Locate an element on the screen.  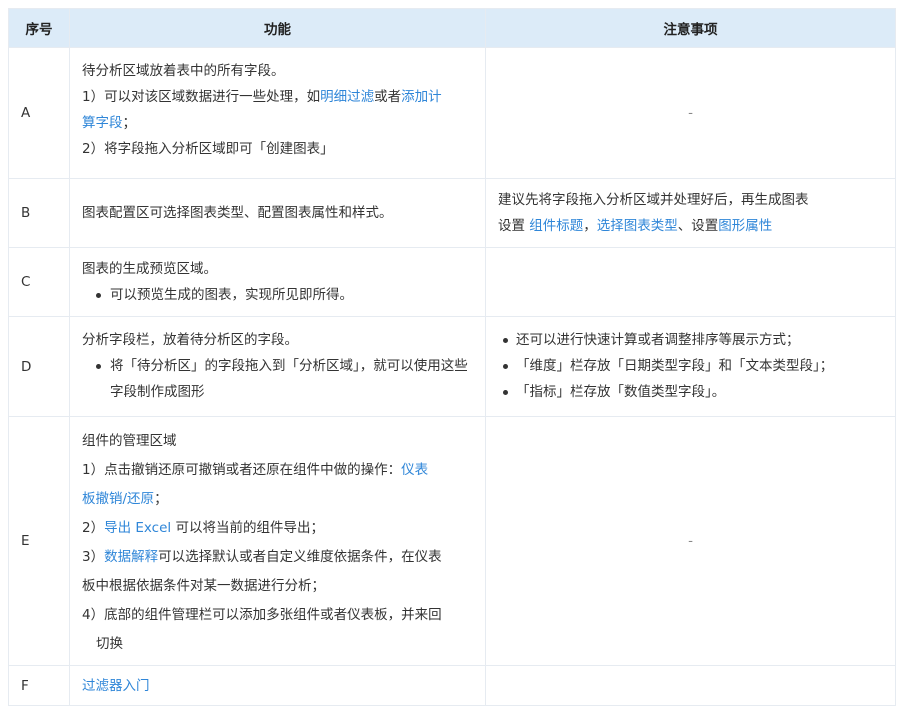
link-dashboard-undo-cont: 板撤销/还原 is located at coordinates (118, 499).